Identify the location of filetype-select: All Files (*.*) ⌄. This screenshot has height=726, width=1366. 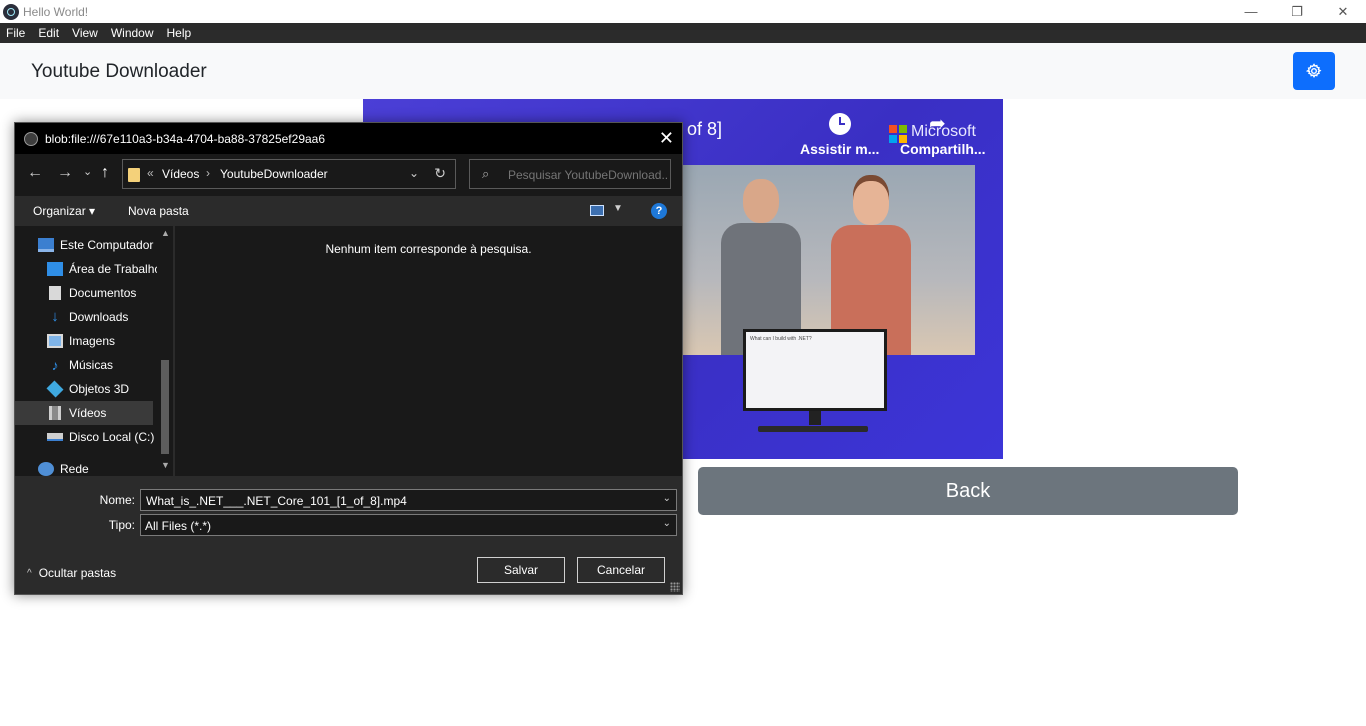
(408, 525).